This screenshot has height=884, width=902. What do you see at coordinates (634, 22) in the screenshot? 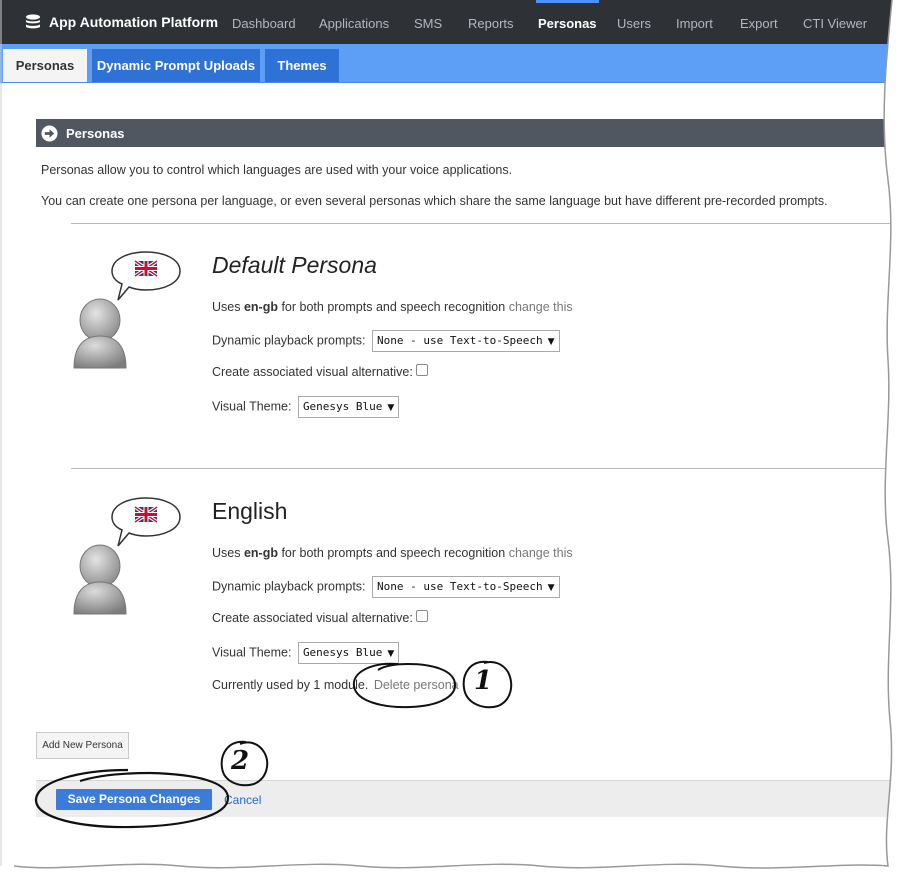
I see `nav-item-users: Users` at bounding box center [634, 22].